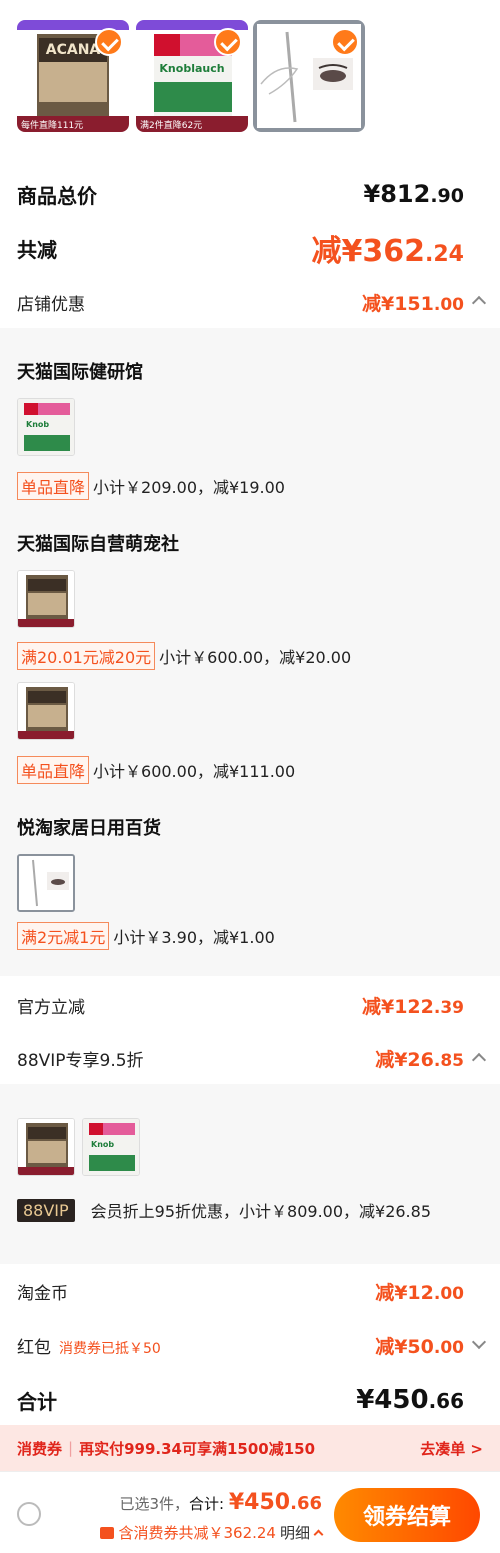  Describe the element at coordinates (80, 372) in the screenshot. I see `shop-name: 天猫国际健研馆` at that location.